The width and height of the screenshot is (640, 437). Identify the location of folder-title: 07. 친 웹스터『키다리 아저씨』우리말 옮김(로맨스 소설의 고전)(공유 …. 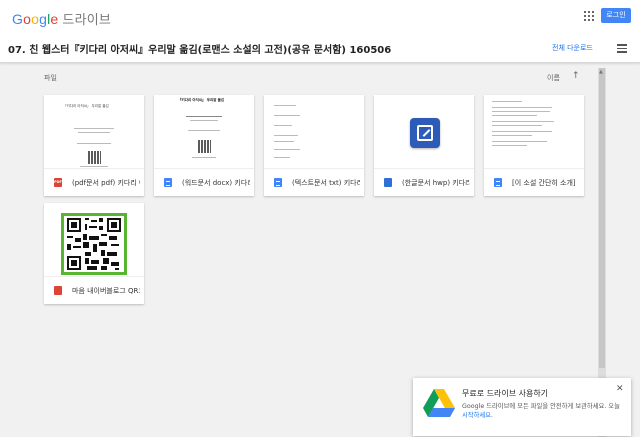
(200, 50).